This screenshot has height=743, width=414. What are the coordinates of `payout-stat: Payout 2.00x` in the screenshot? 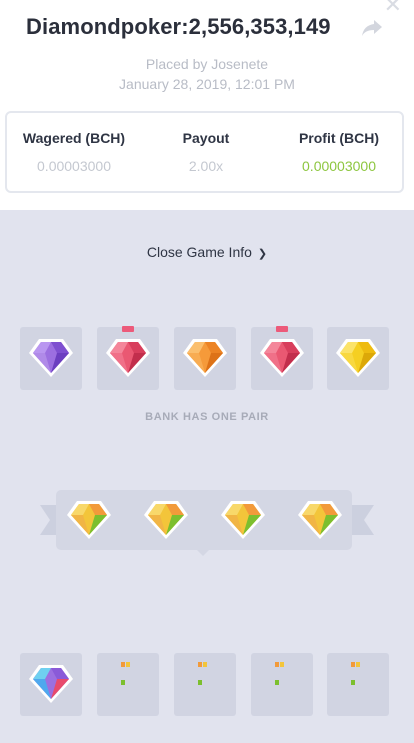 It's located at (206, 152).